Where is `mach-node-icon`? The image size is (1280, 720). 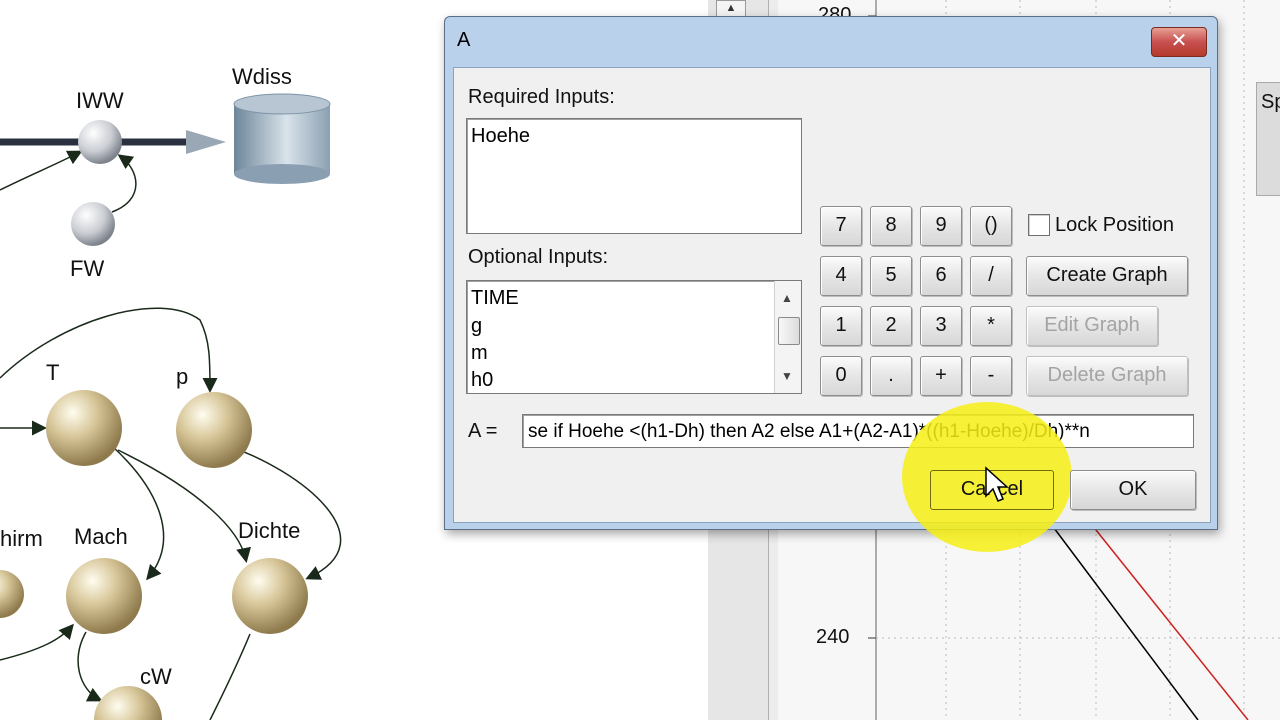 mach-node-icon is located at coordinates (104, 596).